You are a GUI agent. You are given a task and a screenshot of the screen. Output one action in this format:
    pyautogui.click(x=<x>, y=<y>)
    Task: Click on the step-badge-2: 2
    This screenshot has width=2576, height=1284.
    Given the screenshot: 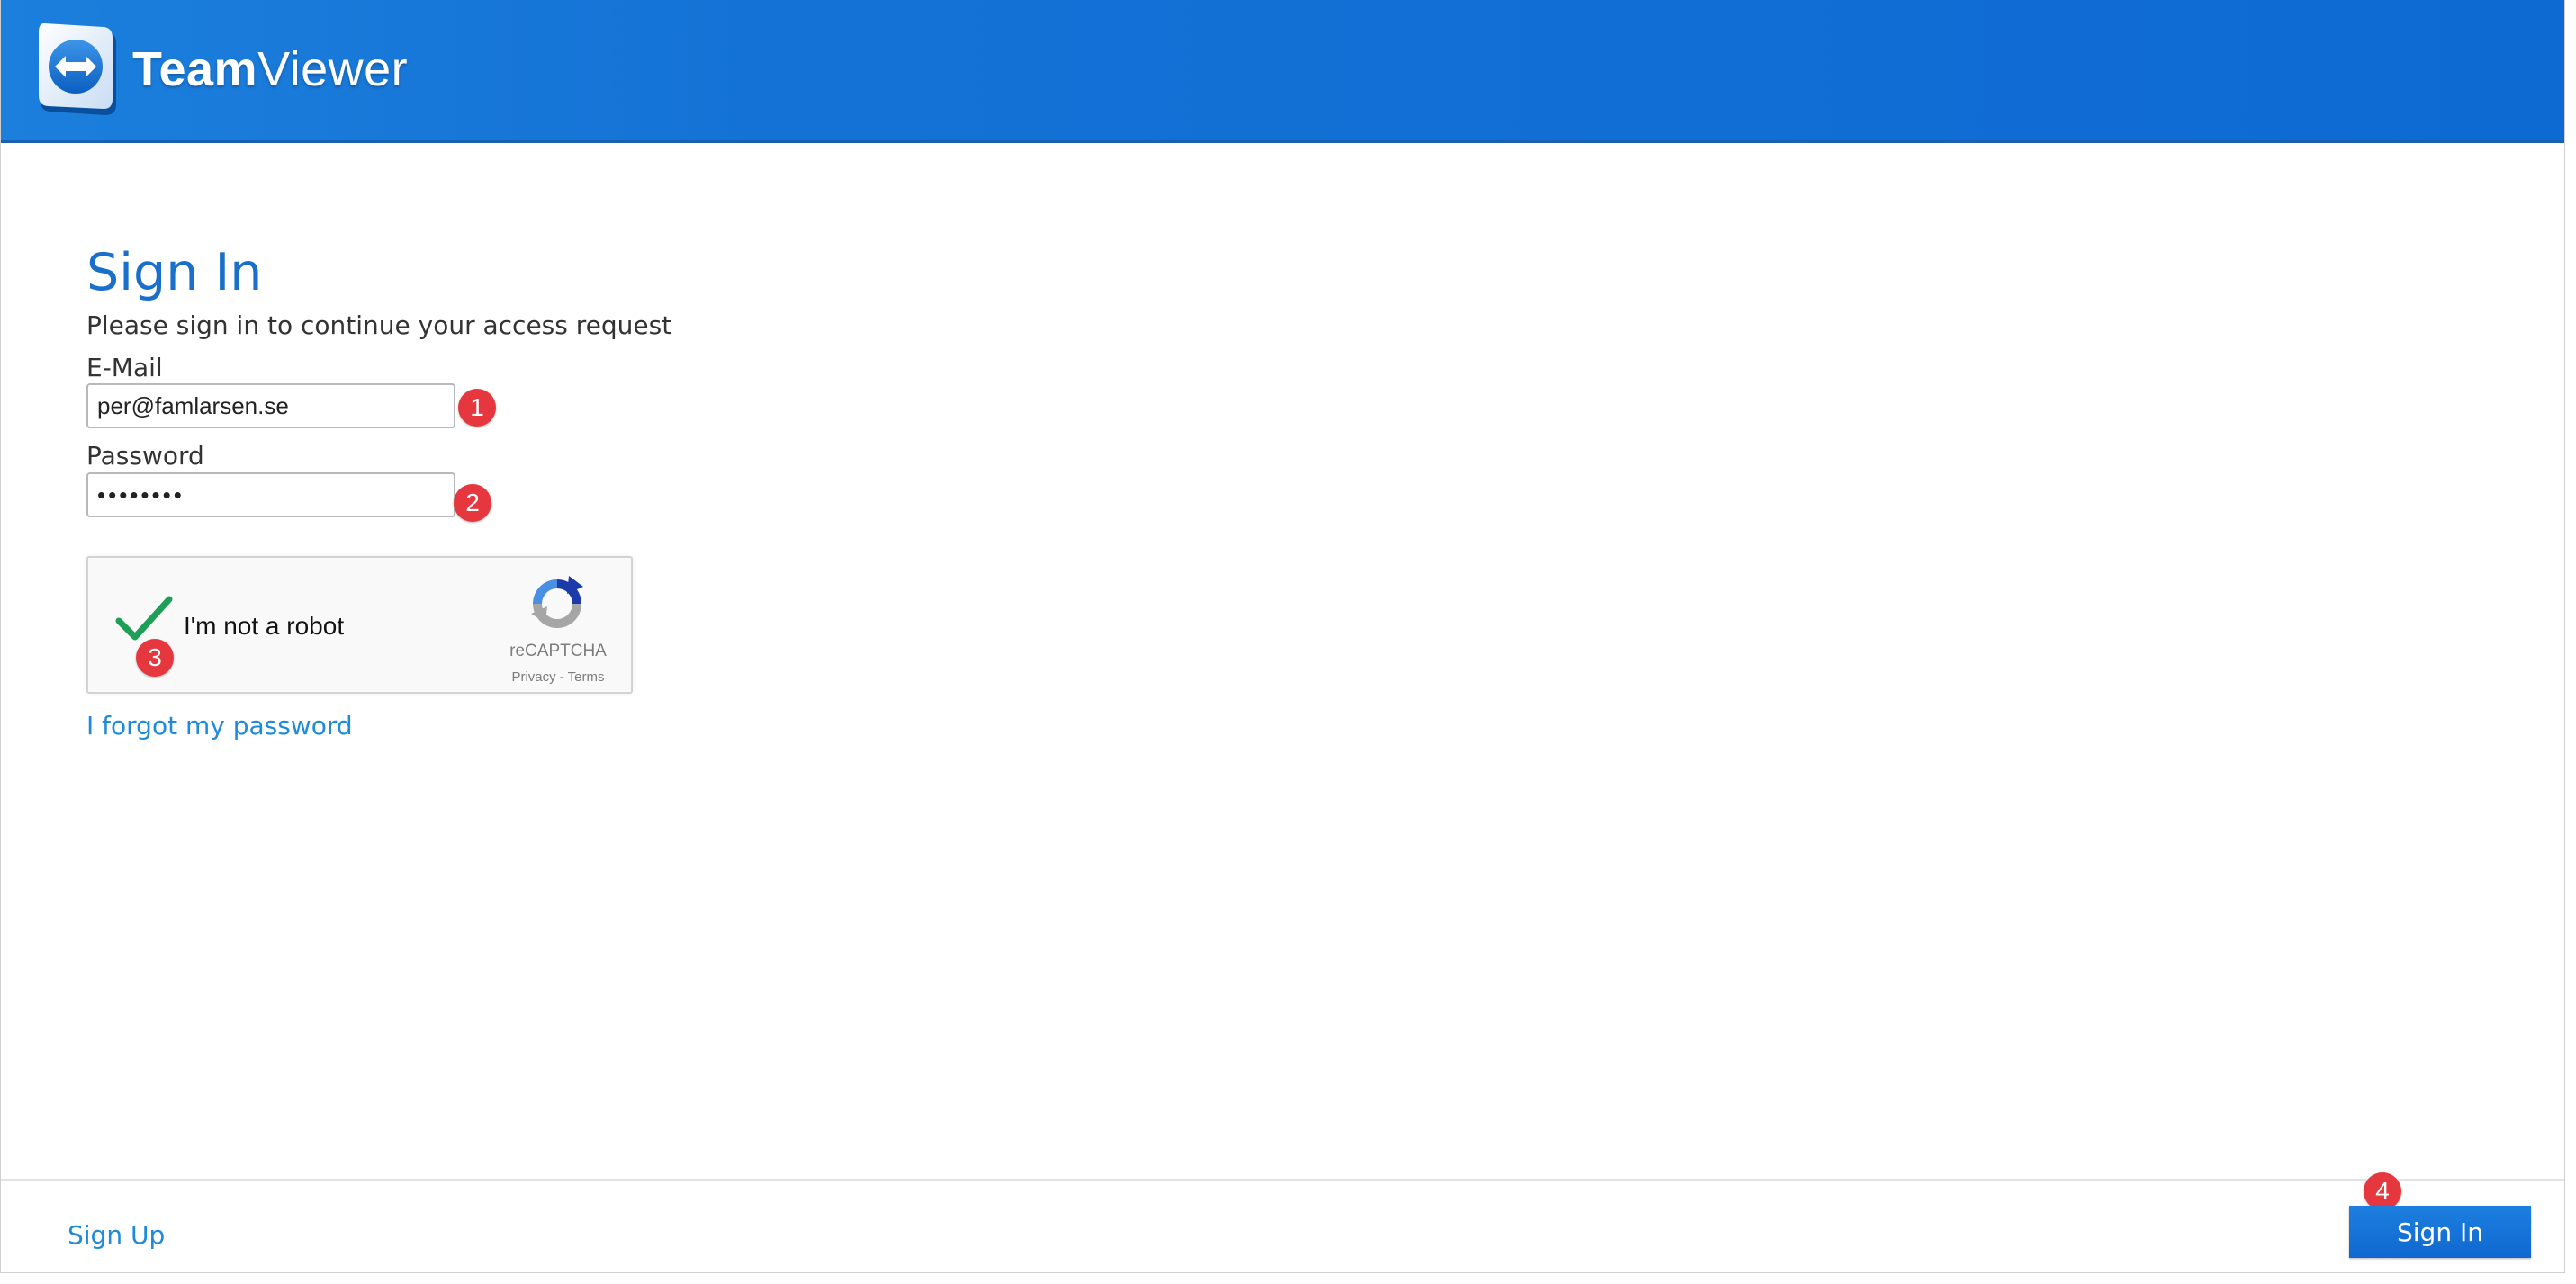 What is the action you would take?
    pyautogui.click(x=472, y=503)
    